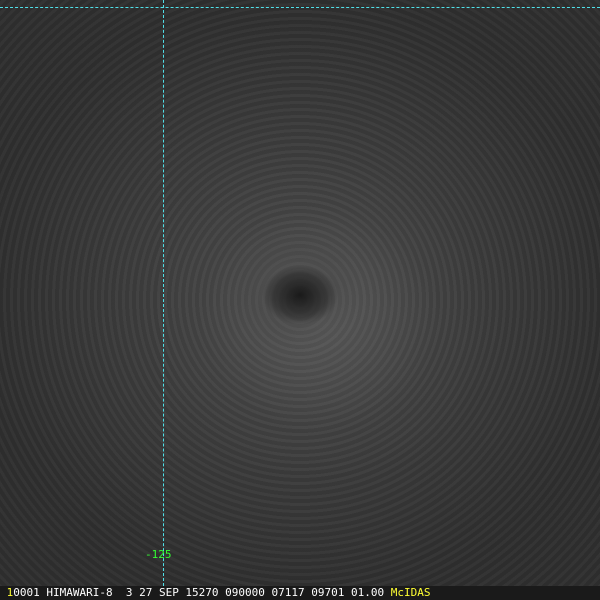 Image resolution: width=600 pixels, height=600 pixels. What do you see at coordinates (410, 592) in the screenshot?
I see `mcidas-brand: McIDAS` at bounding box center [410, 592].